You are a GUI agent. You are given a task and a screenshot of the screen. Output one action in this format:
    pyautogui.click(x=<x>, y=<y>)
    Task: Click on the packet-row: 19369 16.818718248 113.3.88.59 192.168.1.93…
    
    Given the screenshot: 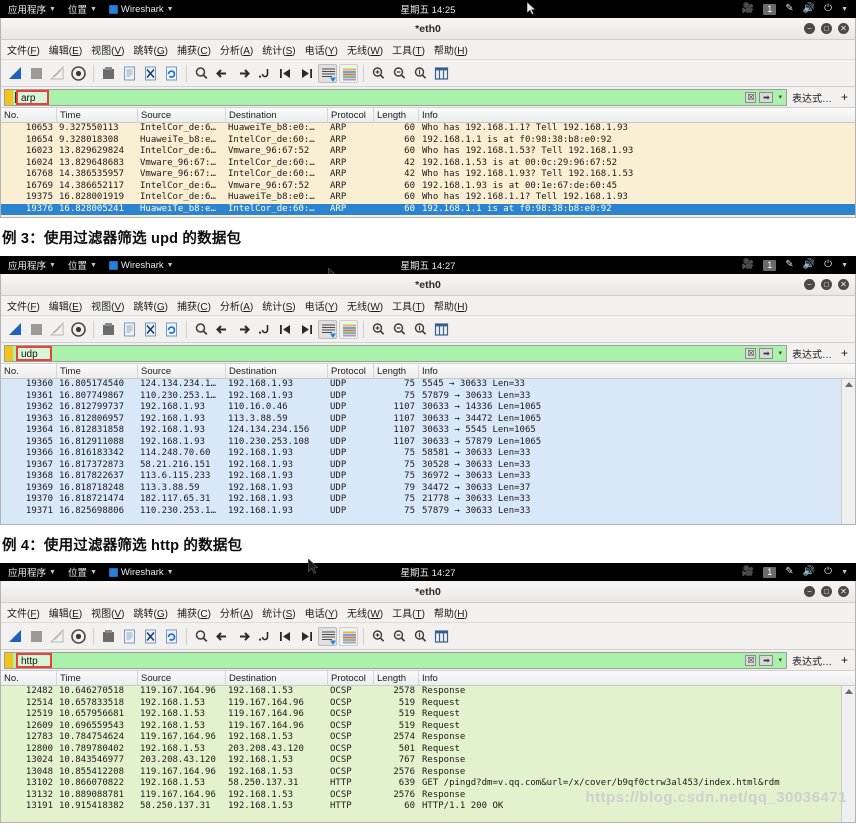 What is the action you would take?
    pyautogui.click(x=428, y=488)
    